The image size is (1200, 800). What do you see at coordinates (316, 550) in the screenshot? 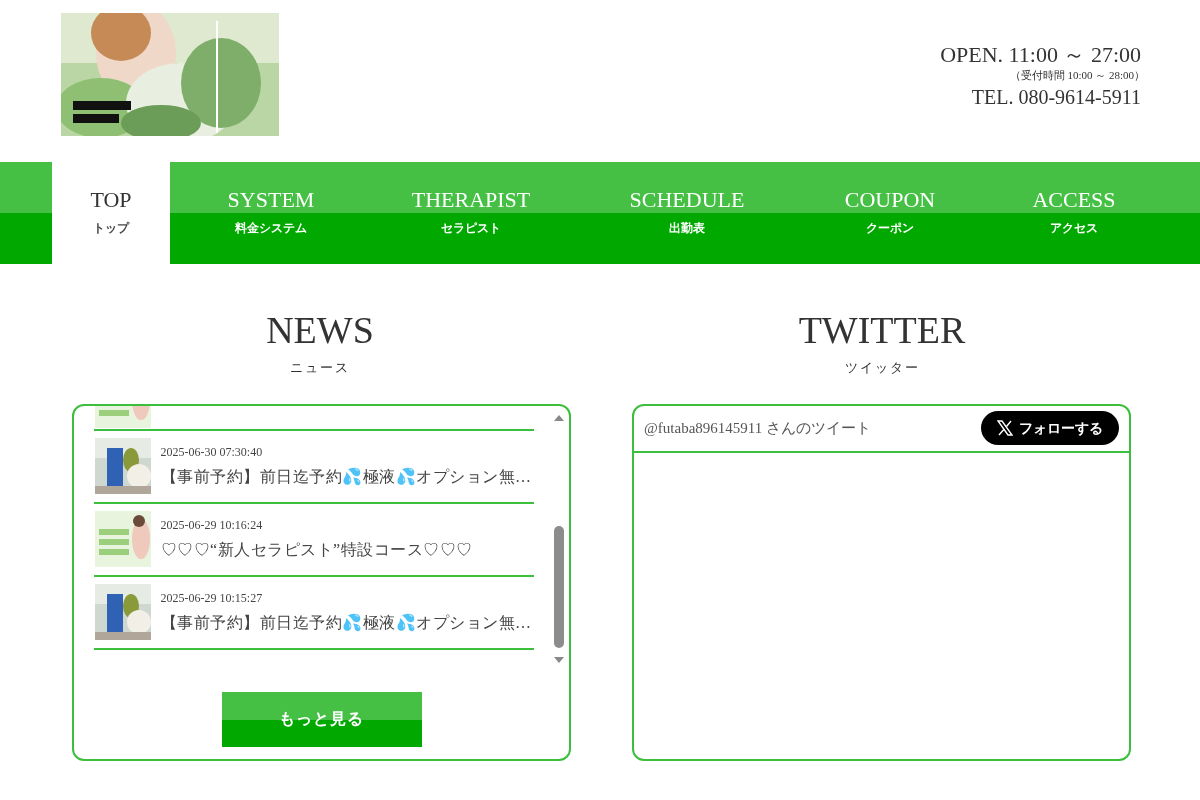
I see `news-title: ♡♡♡“新人セラピスト”特設コース♡♡♡` at bounding box center [316, 550].